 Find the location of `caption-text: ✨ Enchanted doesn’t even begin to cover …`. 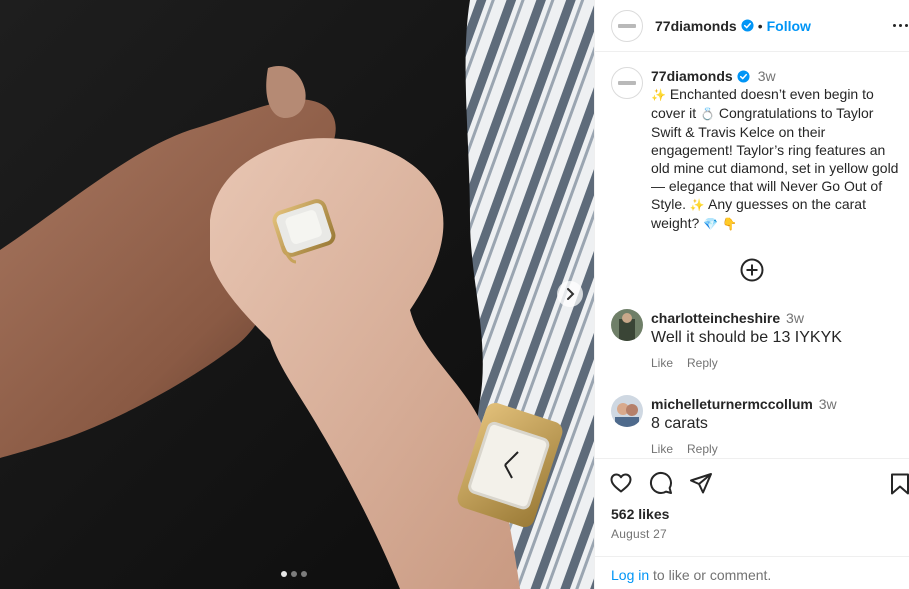

caption-text: ✨ Enchanted doesn’t even begin to cover … is located at coordinates (775, 158).